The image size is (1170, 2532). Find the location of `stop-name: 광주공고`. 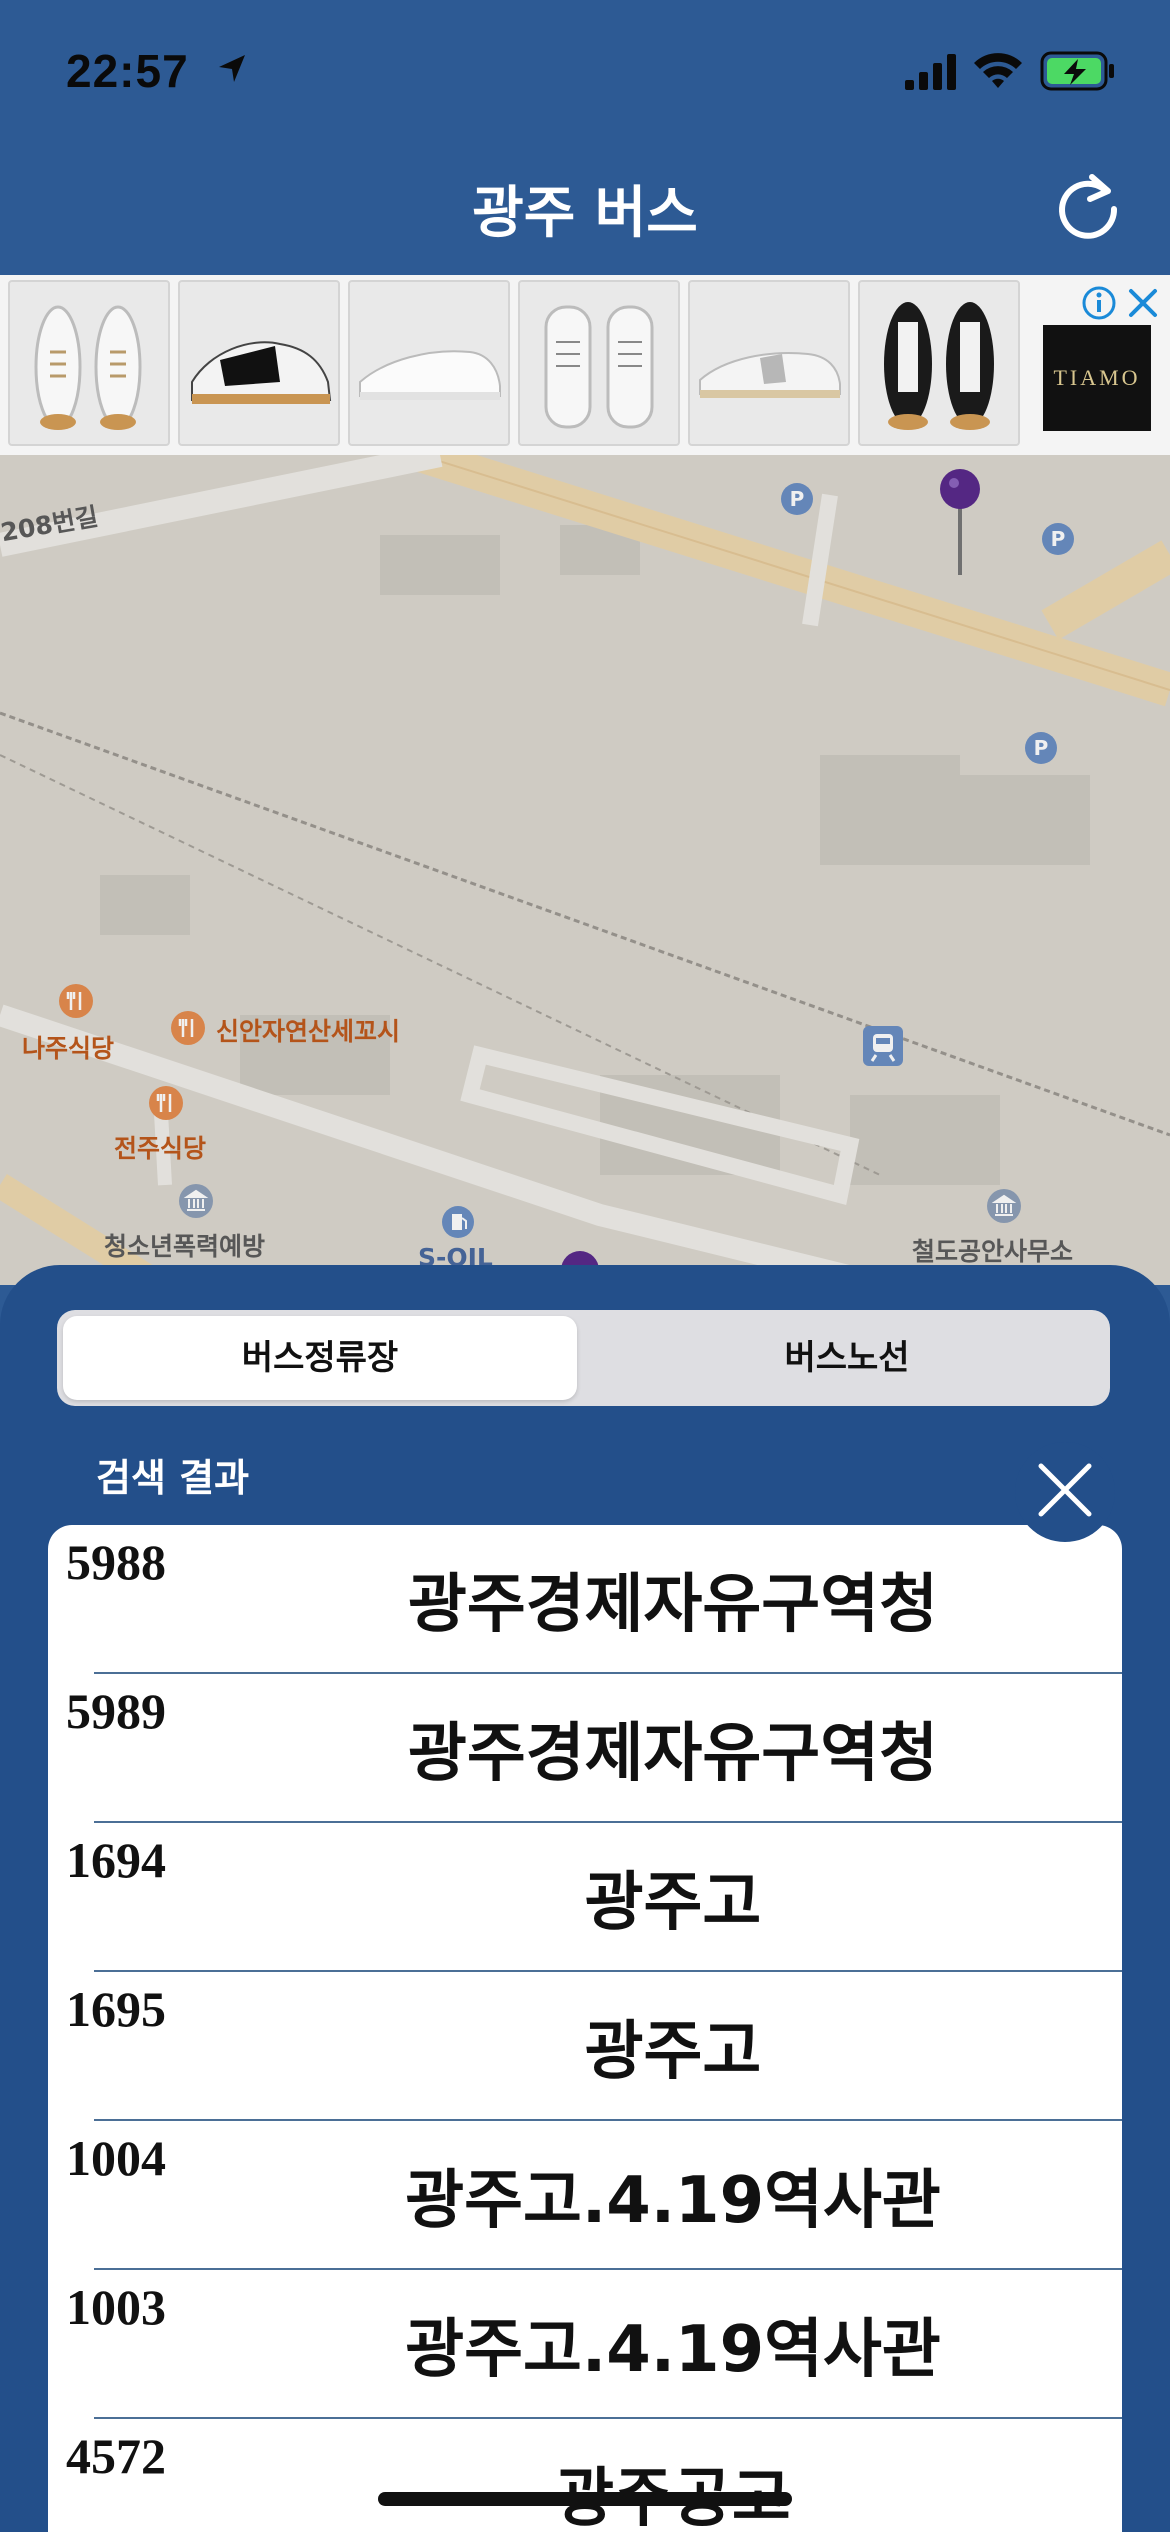

stop-name: 광주공고 is located at coordinates (673, 2497).